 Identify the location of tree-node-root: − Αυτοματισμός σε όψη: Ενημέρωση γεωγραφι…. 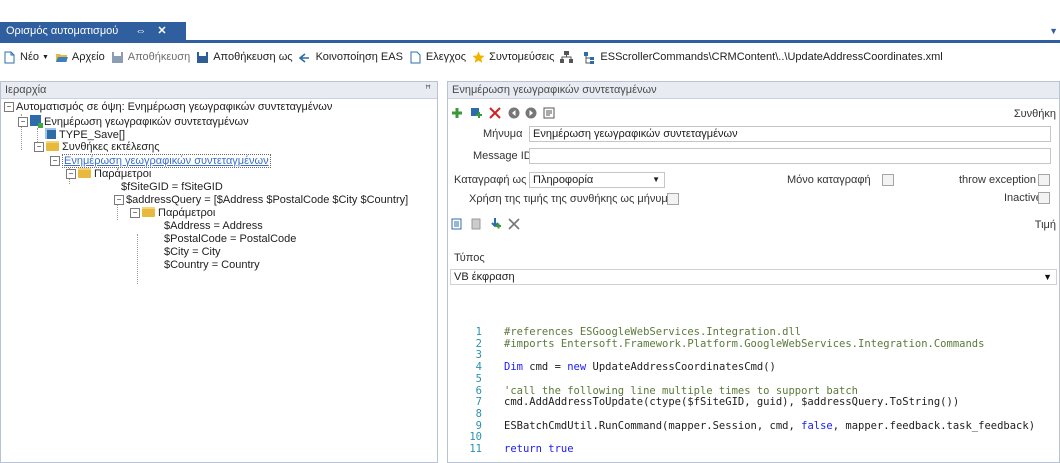
(168, 107).